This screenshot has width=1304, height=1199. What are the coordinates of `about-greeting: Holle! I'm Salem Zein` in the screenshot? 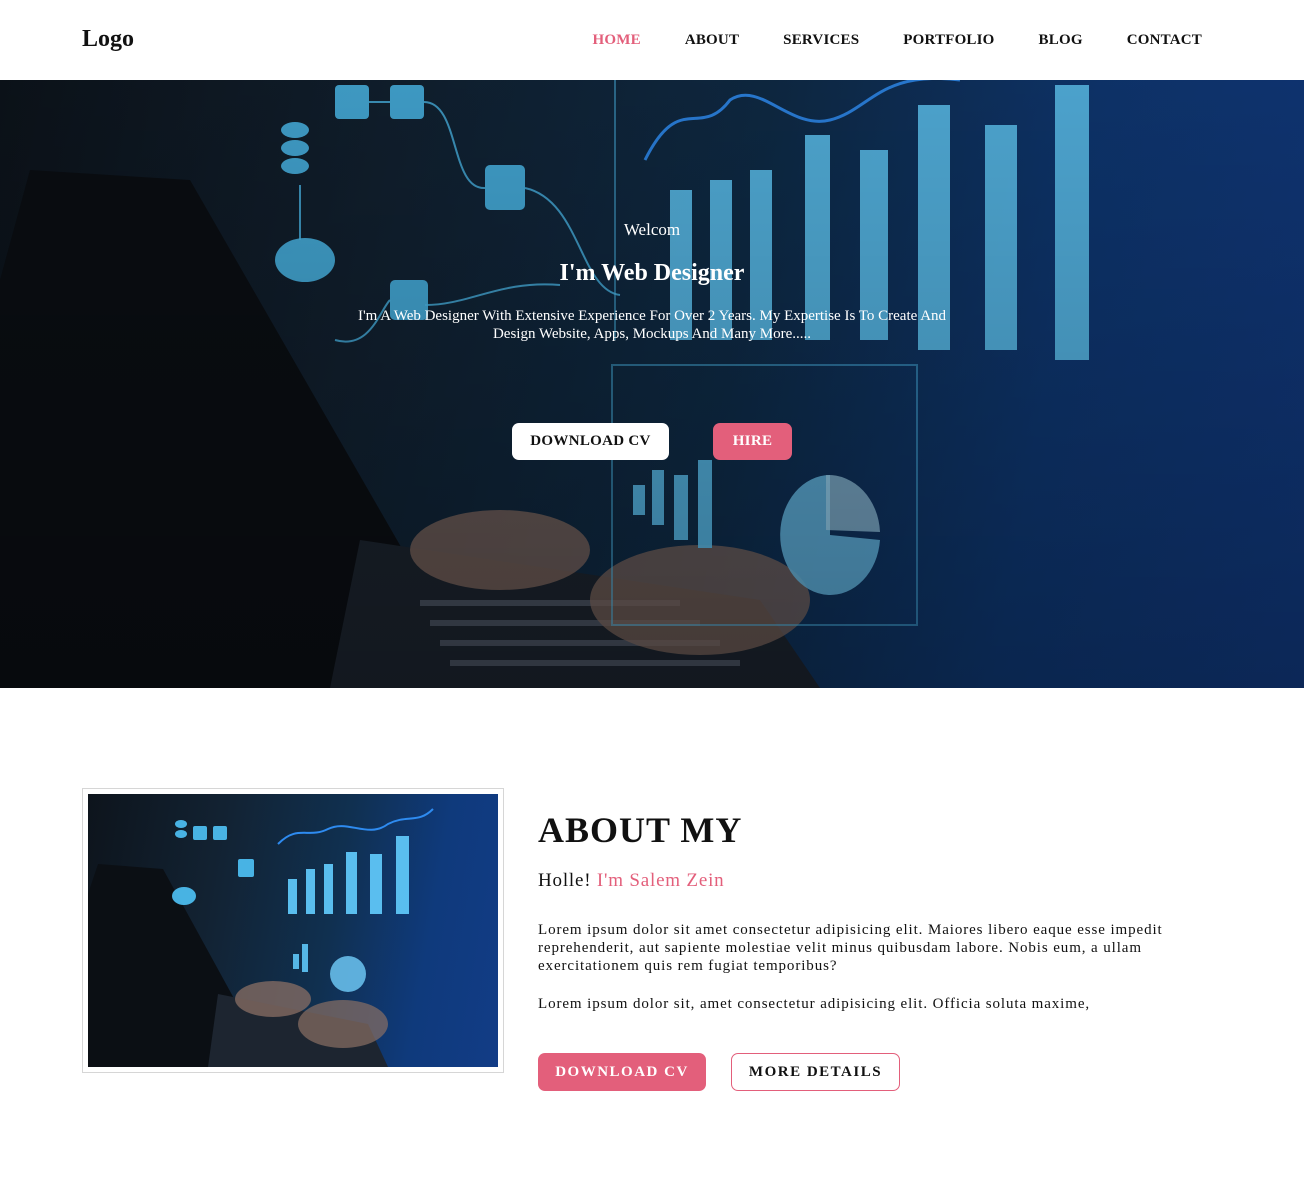 It's located at (631, 881).